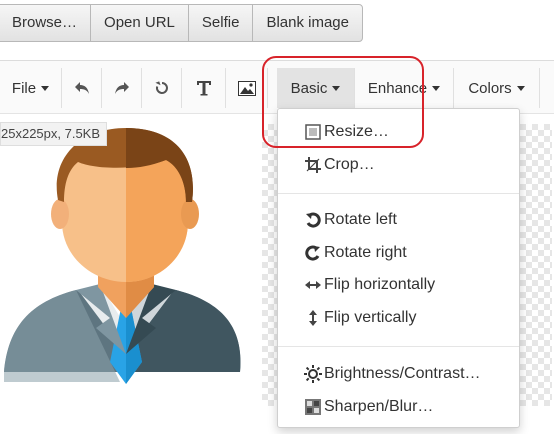  Describe the element at coordinates (139, 23) in the screenshot. I see `open-url-button: Open URL` at that location.